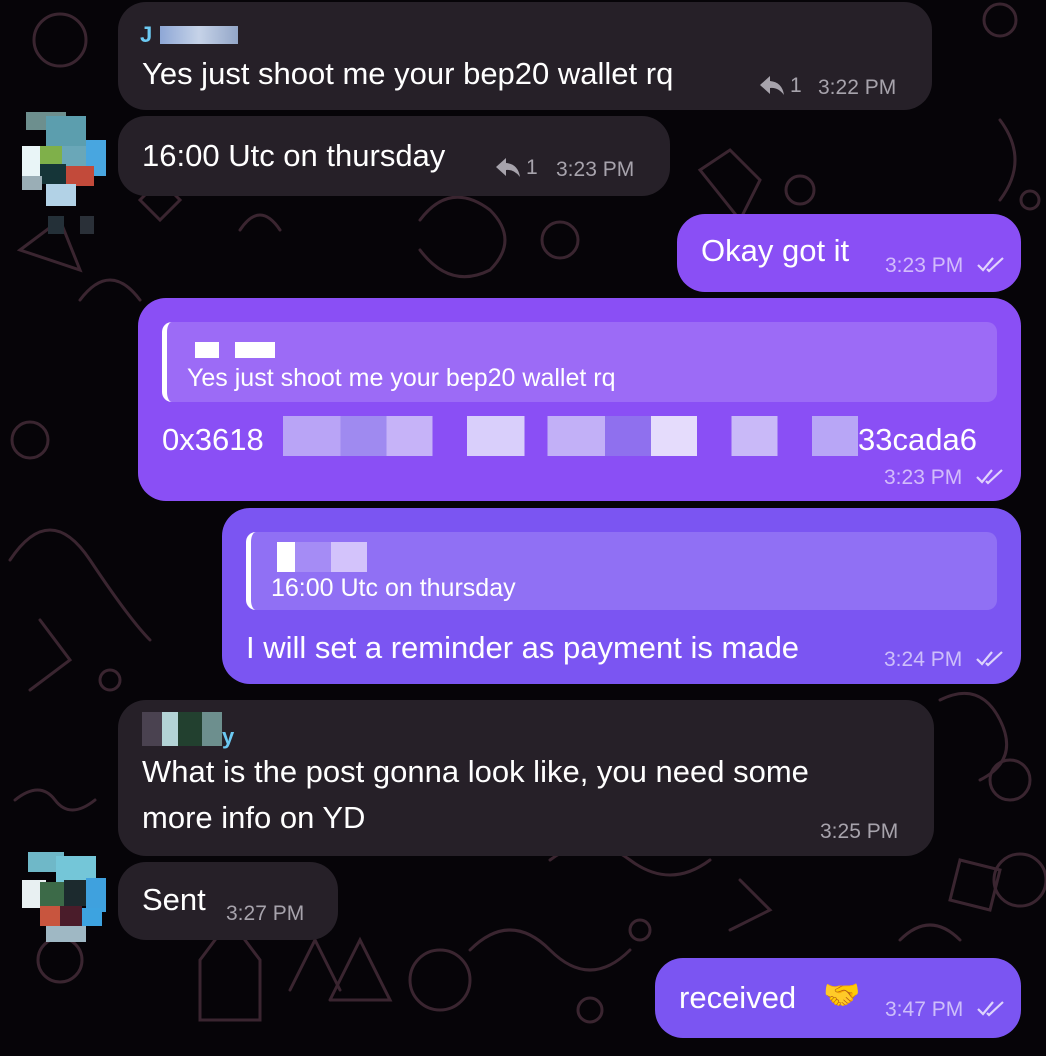 Image resolution: width=1046 pixels, height=1056 pixels. Describe the element at coordinates (570, 436) in the screenshot. I see `redacted-wallet-address` at that location.